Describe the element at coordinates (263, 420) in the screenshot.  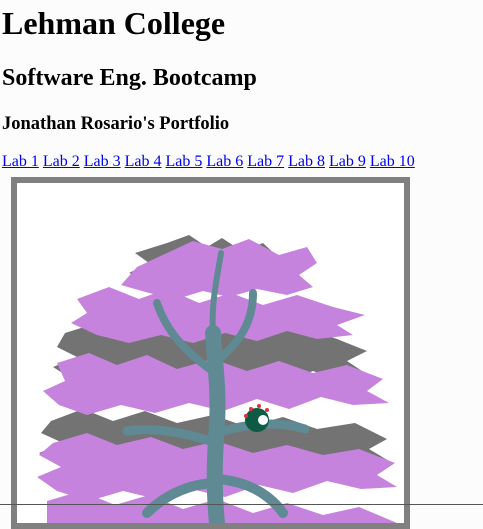
I see `ornament-highlight` at that location.